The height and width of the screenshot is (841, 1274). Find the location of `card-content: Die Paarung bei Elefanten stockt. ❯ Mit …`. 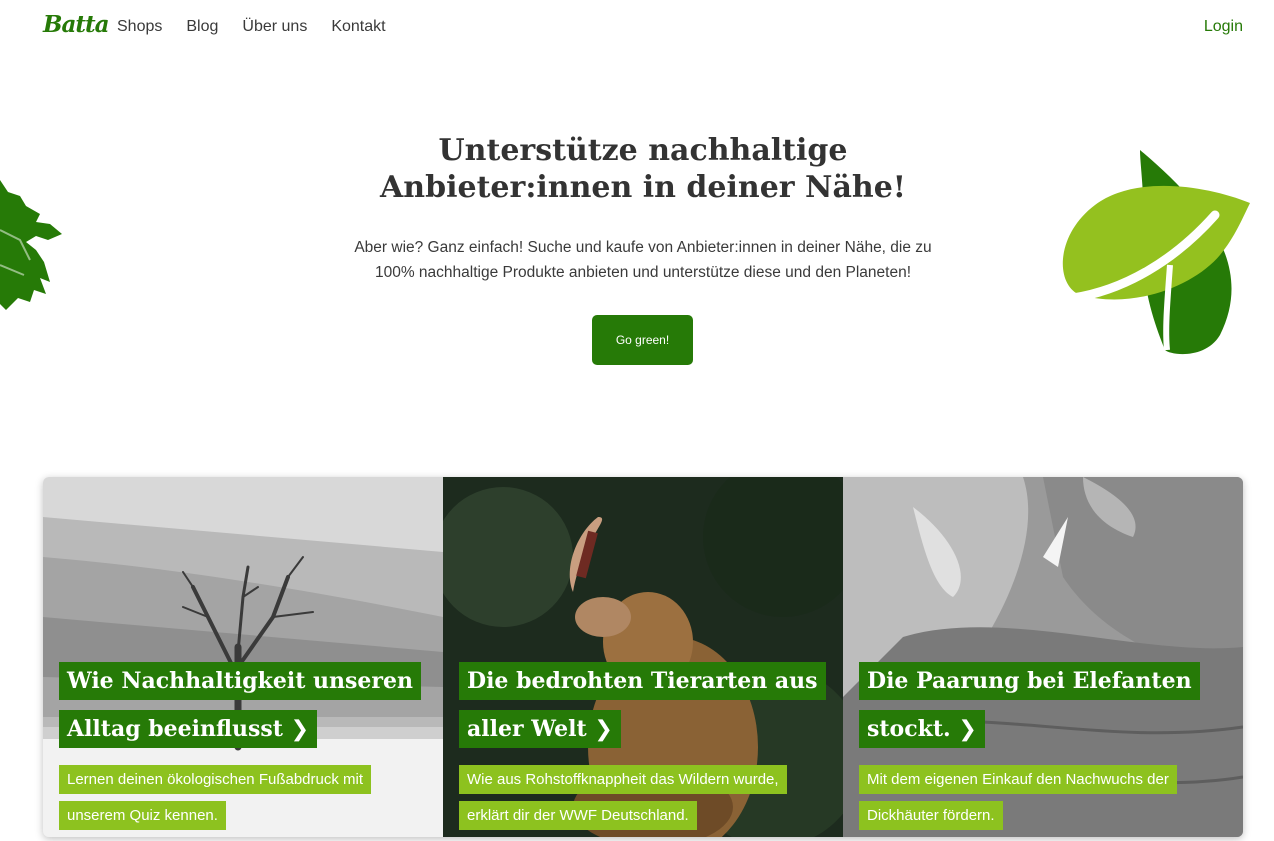

card-content: Die Paarung bei Elefanten stockt. ❯ Mit … is located at coordinates (1039, 745).